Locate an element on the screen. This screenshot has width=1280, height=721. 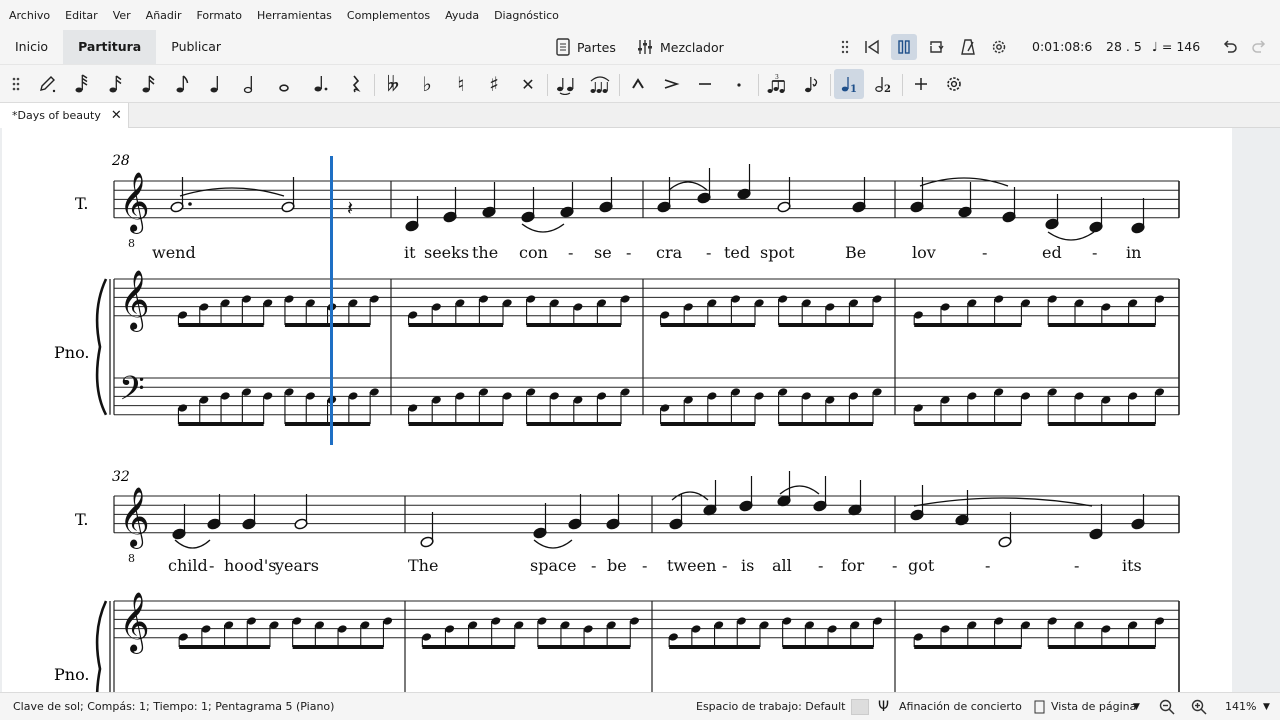
double-sharp-icon: ✕ is located at coordinates (528, 84).